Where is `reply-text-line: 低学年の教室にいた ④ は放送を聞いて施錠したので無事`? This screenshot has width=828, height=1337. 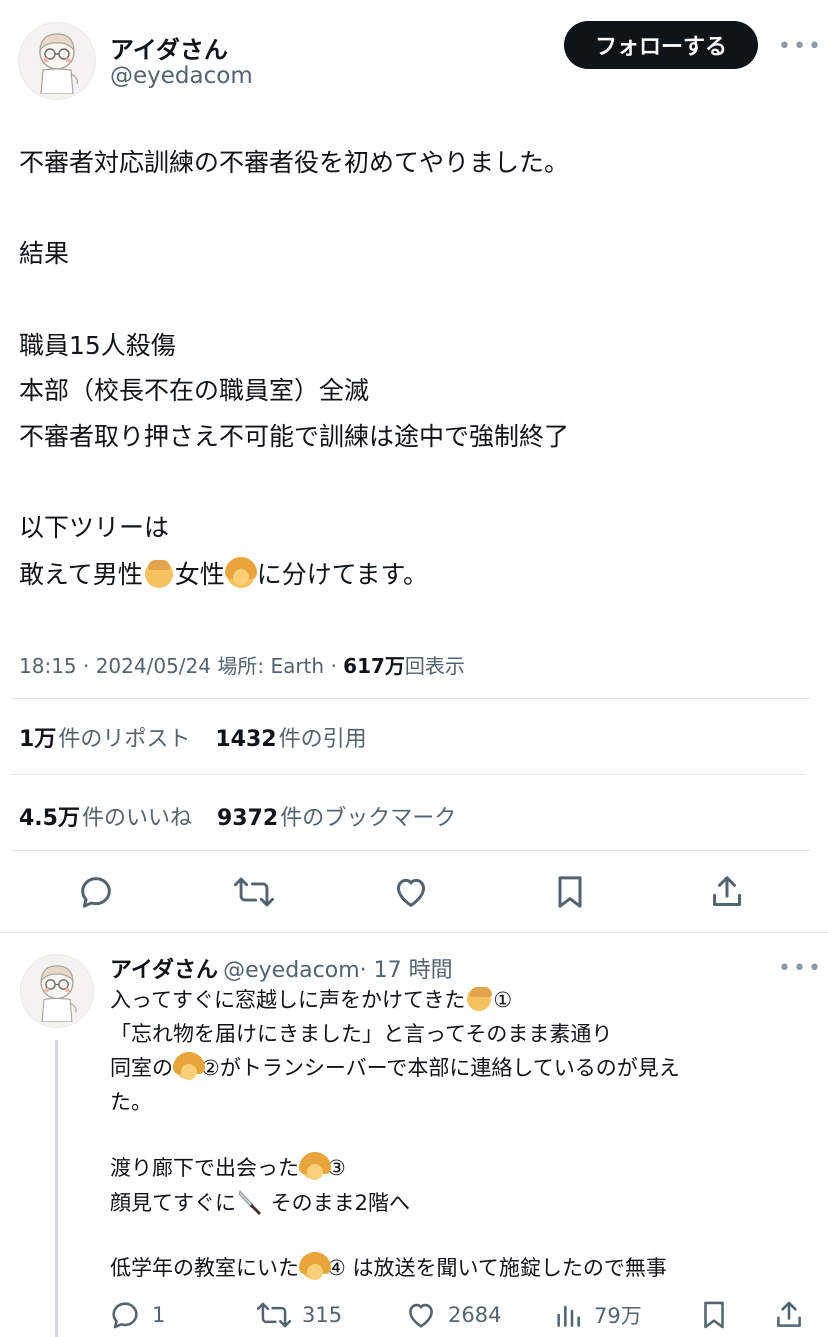 reply-text-line: 低学年の教室にいた ④ は放送を聞いて施錠したので無事 is located at coordinates (388, 1267).